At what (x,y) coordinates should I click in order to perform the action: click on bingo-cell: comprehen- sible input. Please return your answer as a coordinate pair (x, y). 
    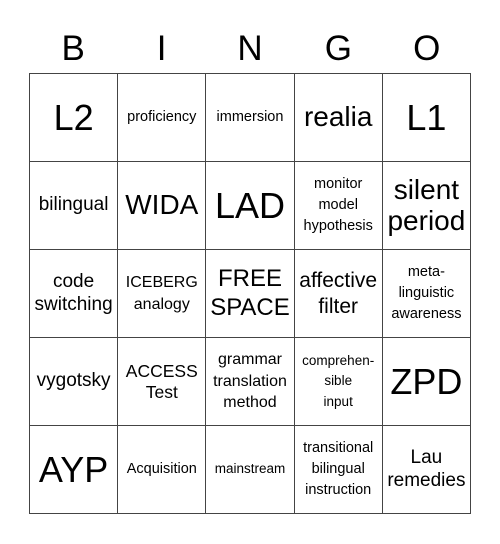
    Looking at the image, I should click on (338, 382).